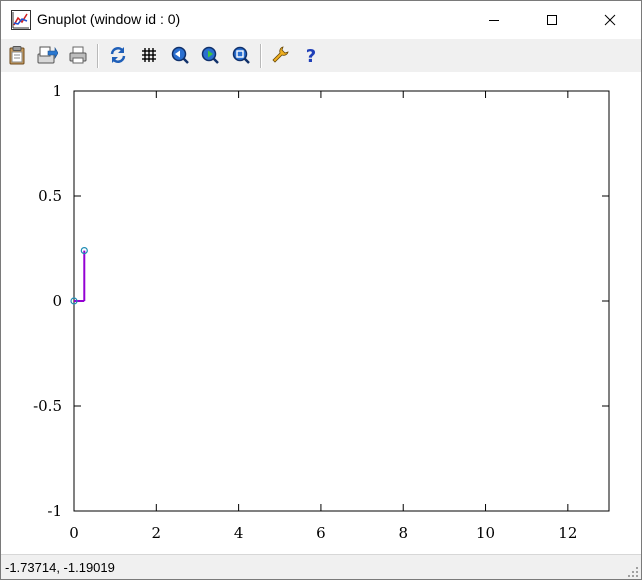  I want to click on window-title: Gnuplot (window id : 0), so click(109, 19).